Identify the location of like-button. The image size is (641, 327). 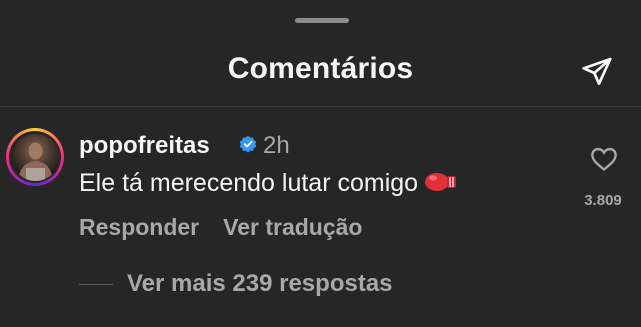
(604, 159).